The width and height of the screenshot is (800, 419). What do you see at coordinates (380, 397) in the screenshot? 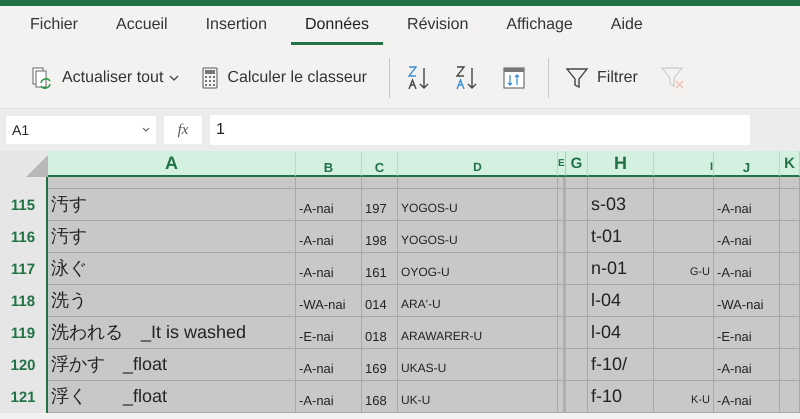
I see `table-cell: 168` at bounding box center [380, 397].